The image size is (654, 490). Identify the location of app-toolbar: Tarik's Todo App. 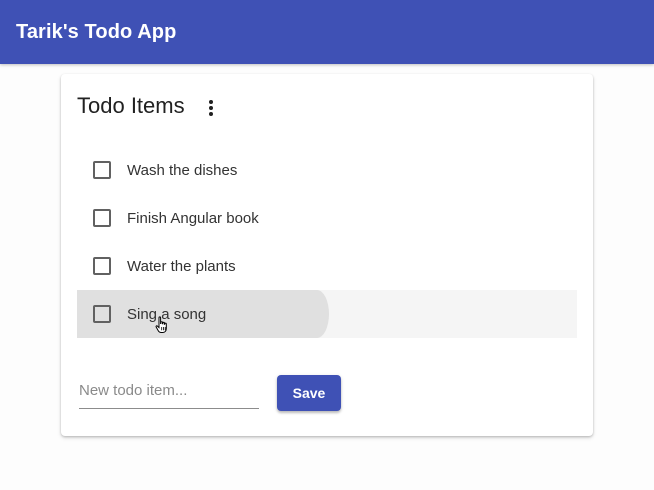
(327, 32).